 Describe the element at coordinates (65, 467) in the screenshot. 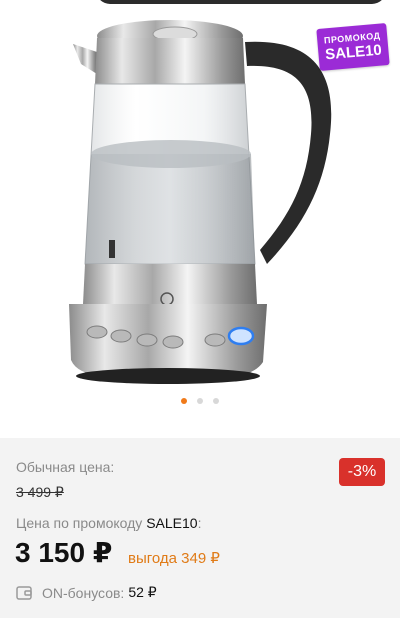

I see `regular-price-label: Обычная цена:` at that location.